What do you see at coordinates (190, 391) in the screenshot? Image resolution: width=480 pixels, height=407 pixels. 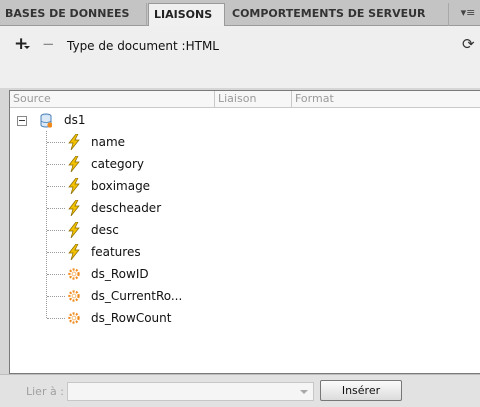 I see `bind-to-select` at bounding box center [190, 391].